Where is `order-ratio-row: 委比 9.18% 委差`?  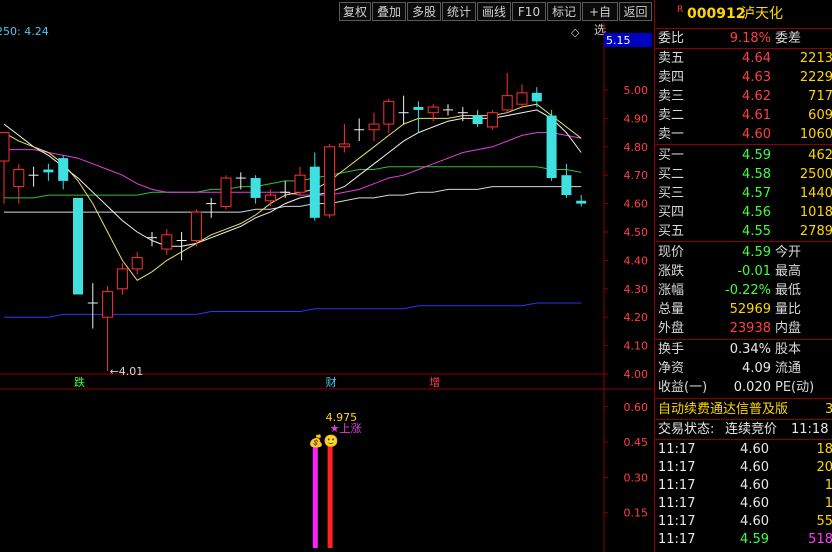 order-ratio-row: 委比 9.18% 委差 is located at coordinates (743, 38).